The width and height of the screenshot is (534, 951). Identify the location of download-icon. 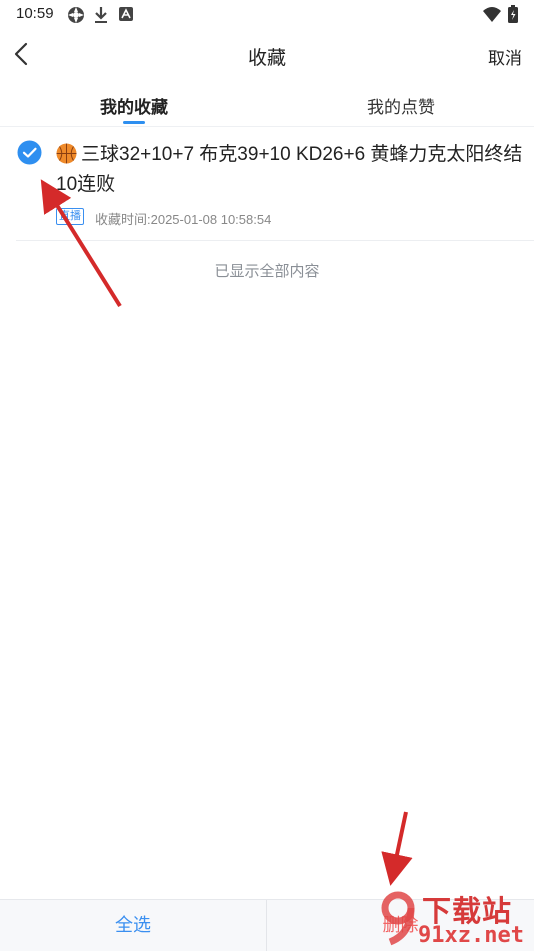
(101, 15).